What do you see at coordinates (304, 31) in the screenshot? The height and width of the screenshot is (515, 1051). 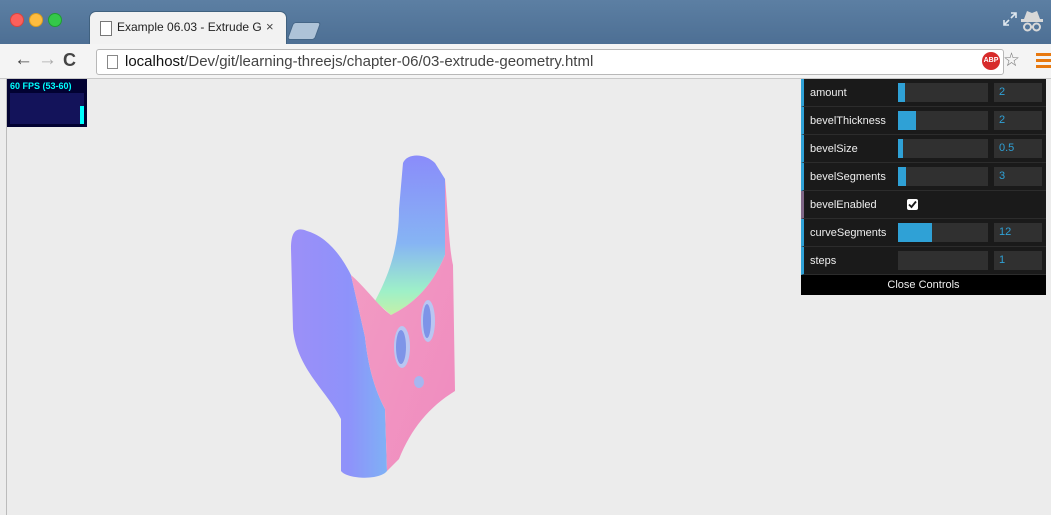 I see `new-tab-button` at bounding box center [304, 31].